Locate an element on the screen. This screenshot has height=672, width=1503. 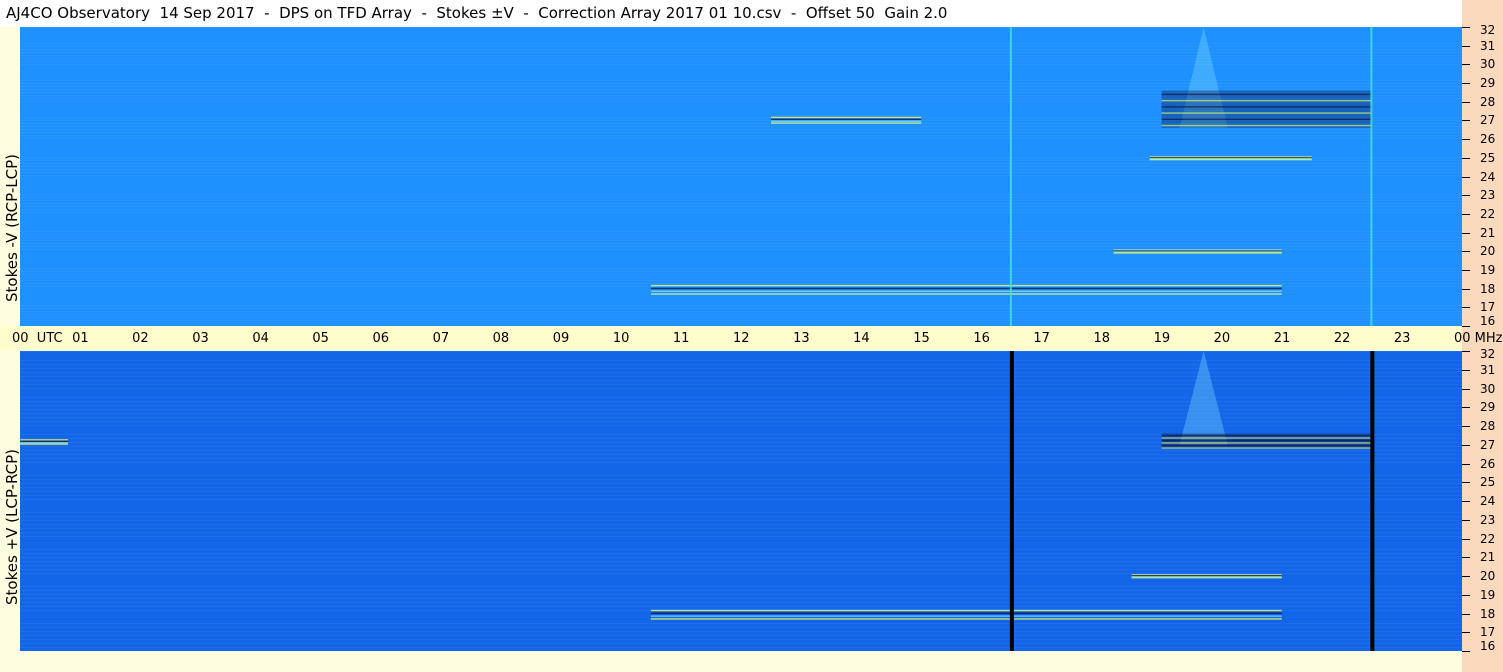
x-tick-label: 09 is located at coordinates (561, 338).